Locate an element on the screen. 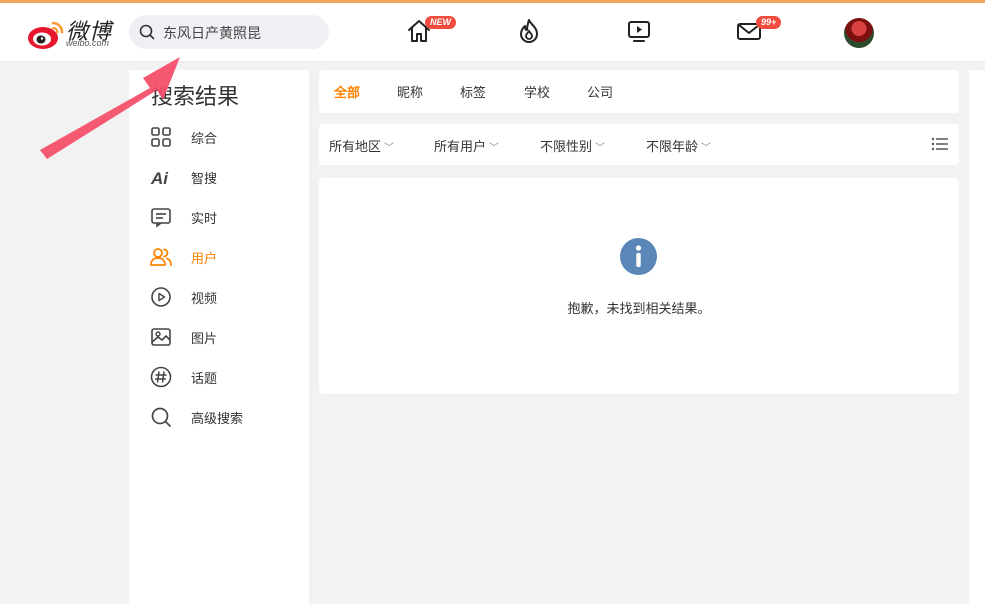 The height and width of the screenshot is (604, 985). sidebar-item-images: 图片 is located at coordinates (224, 337).